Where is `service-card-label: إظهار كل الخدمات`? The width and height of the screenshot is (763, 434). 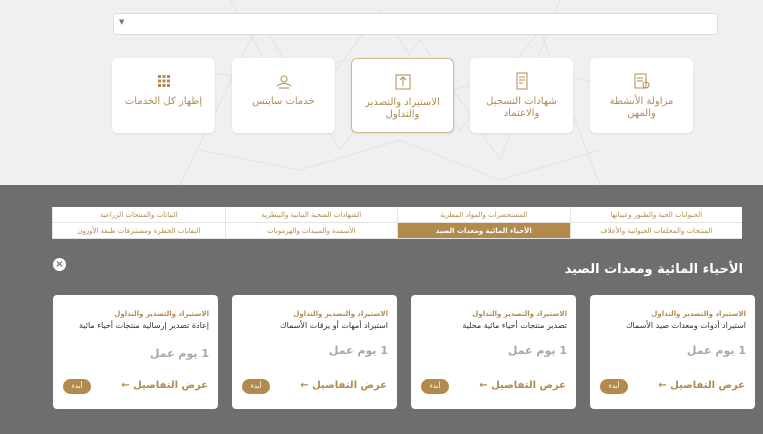 service-card-label: إظهار كل الخدمات is located at coordinates (163, 101).